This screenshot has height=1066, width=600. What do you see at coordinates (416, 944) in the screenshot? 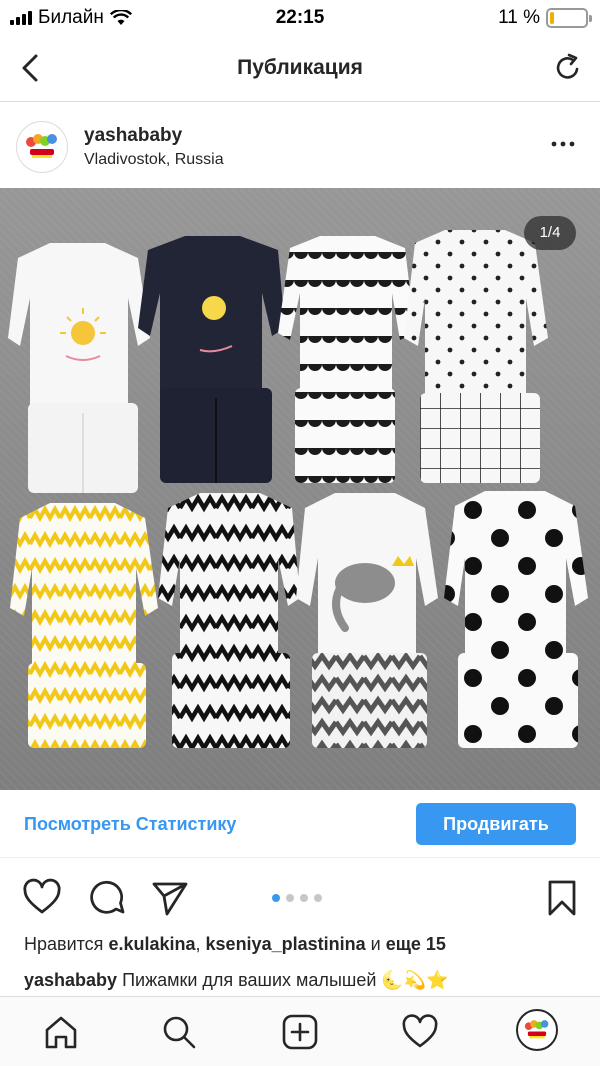
I see `likes-more-count: еще 15` at bounding box center [416, 944].